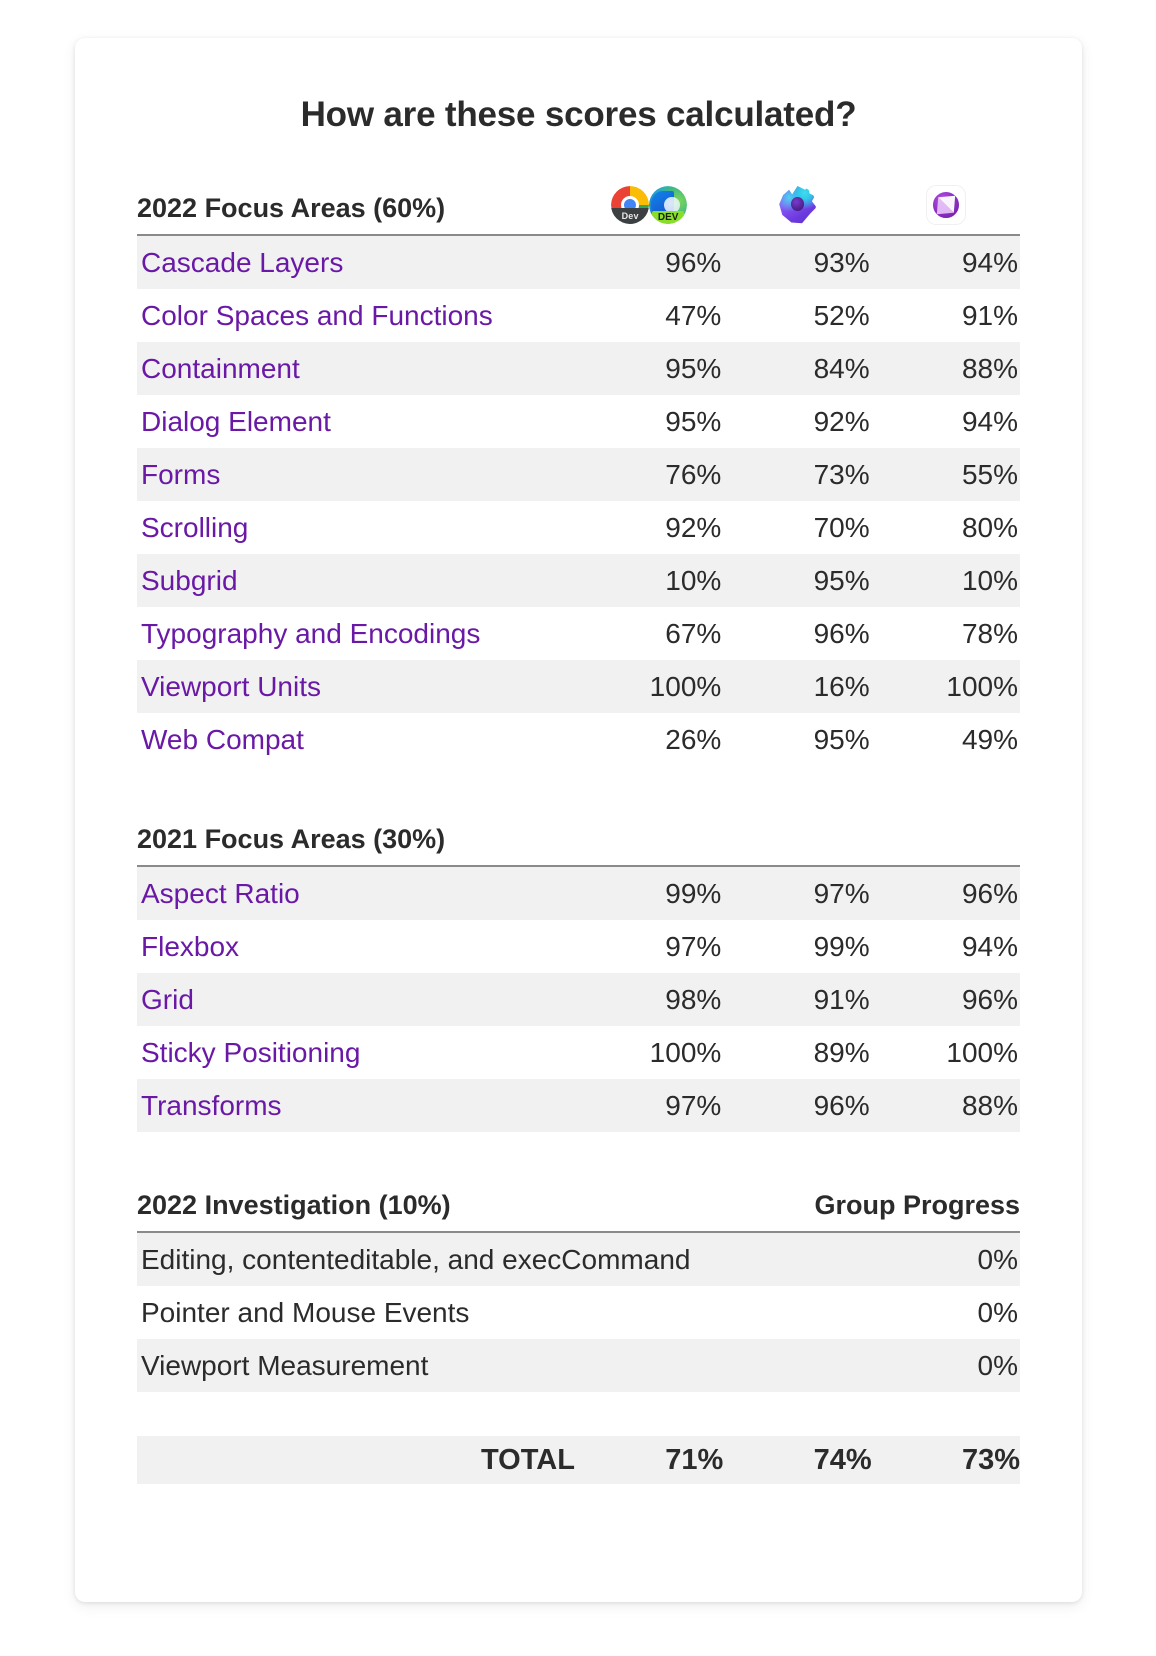 The height and width of the screenshot is (1656, 1156). Describe the element at coordinates (190, 946) in the screenshot. I see `feature-link: Flexbox` at that location.